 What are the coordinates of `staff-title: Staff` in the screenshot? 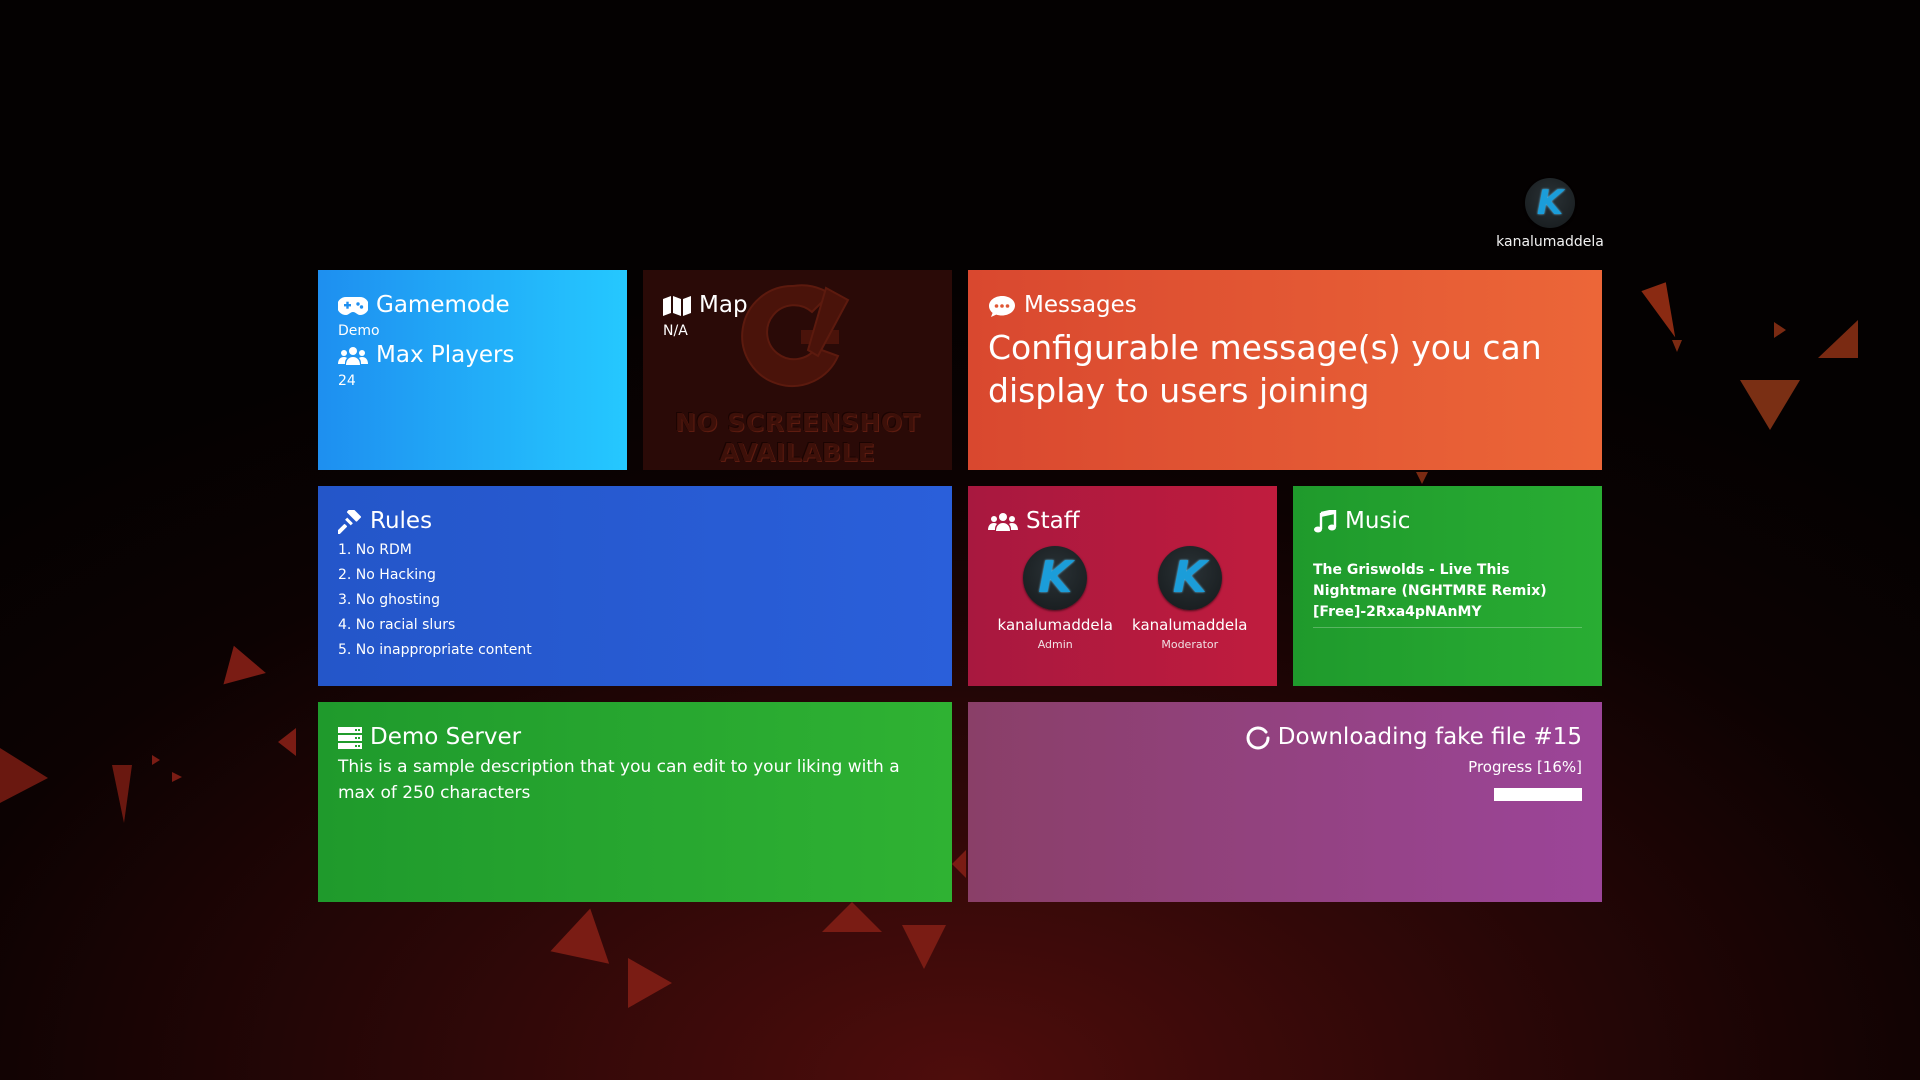 It's located at (1053, 521).